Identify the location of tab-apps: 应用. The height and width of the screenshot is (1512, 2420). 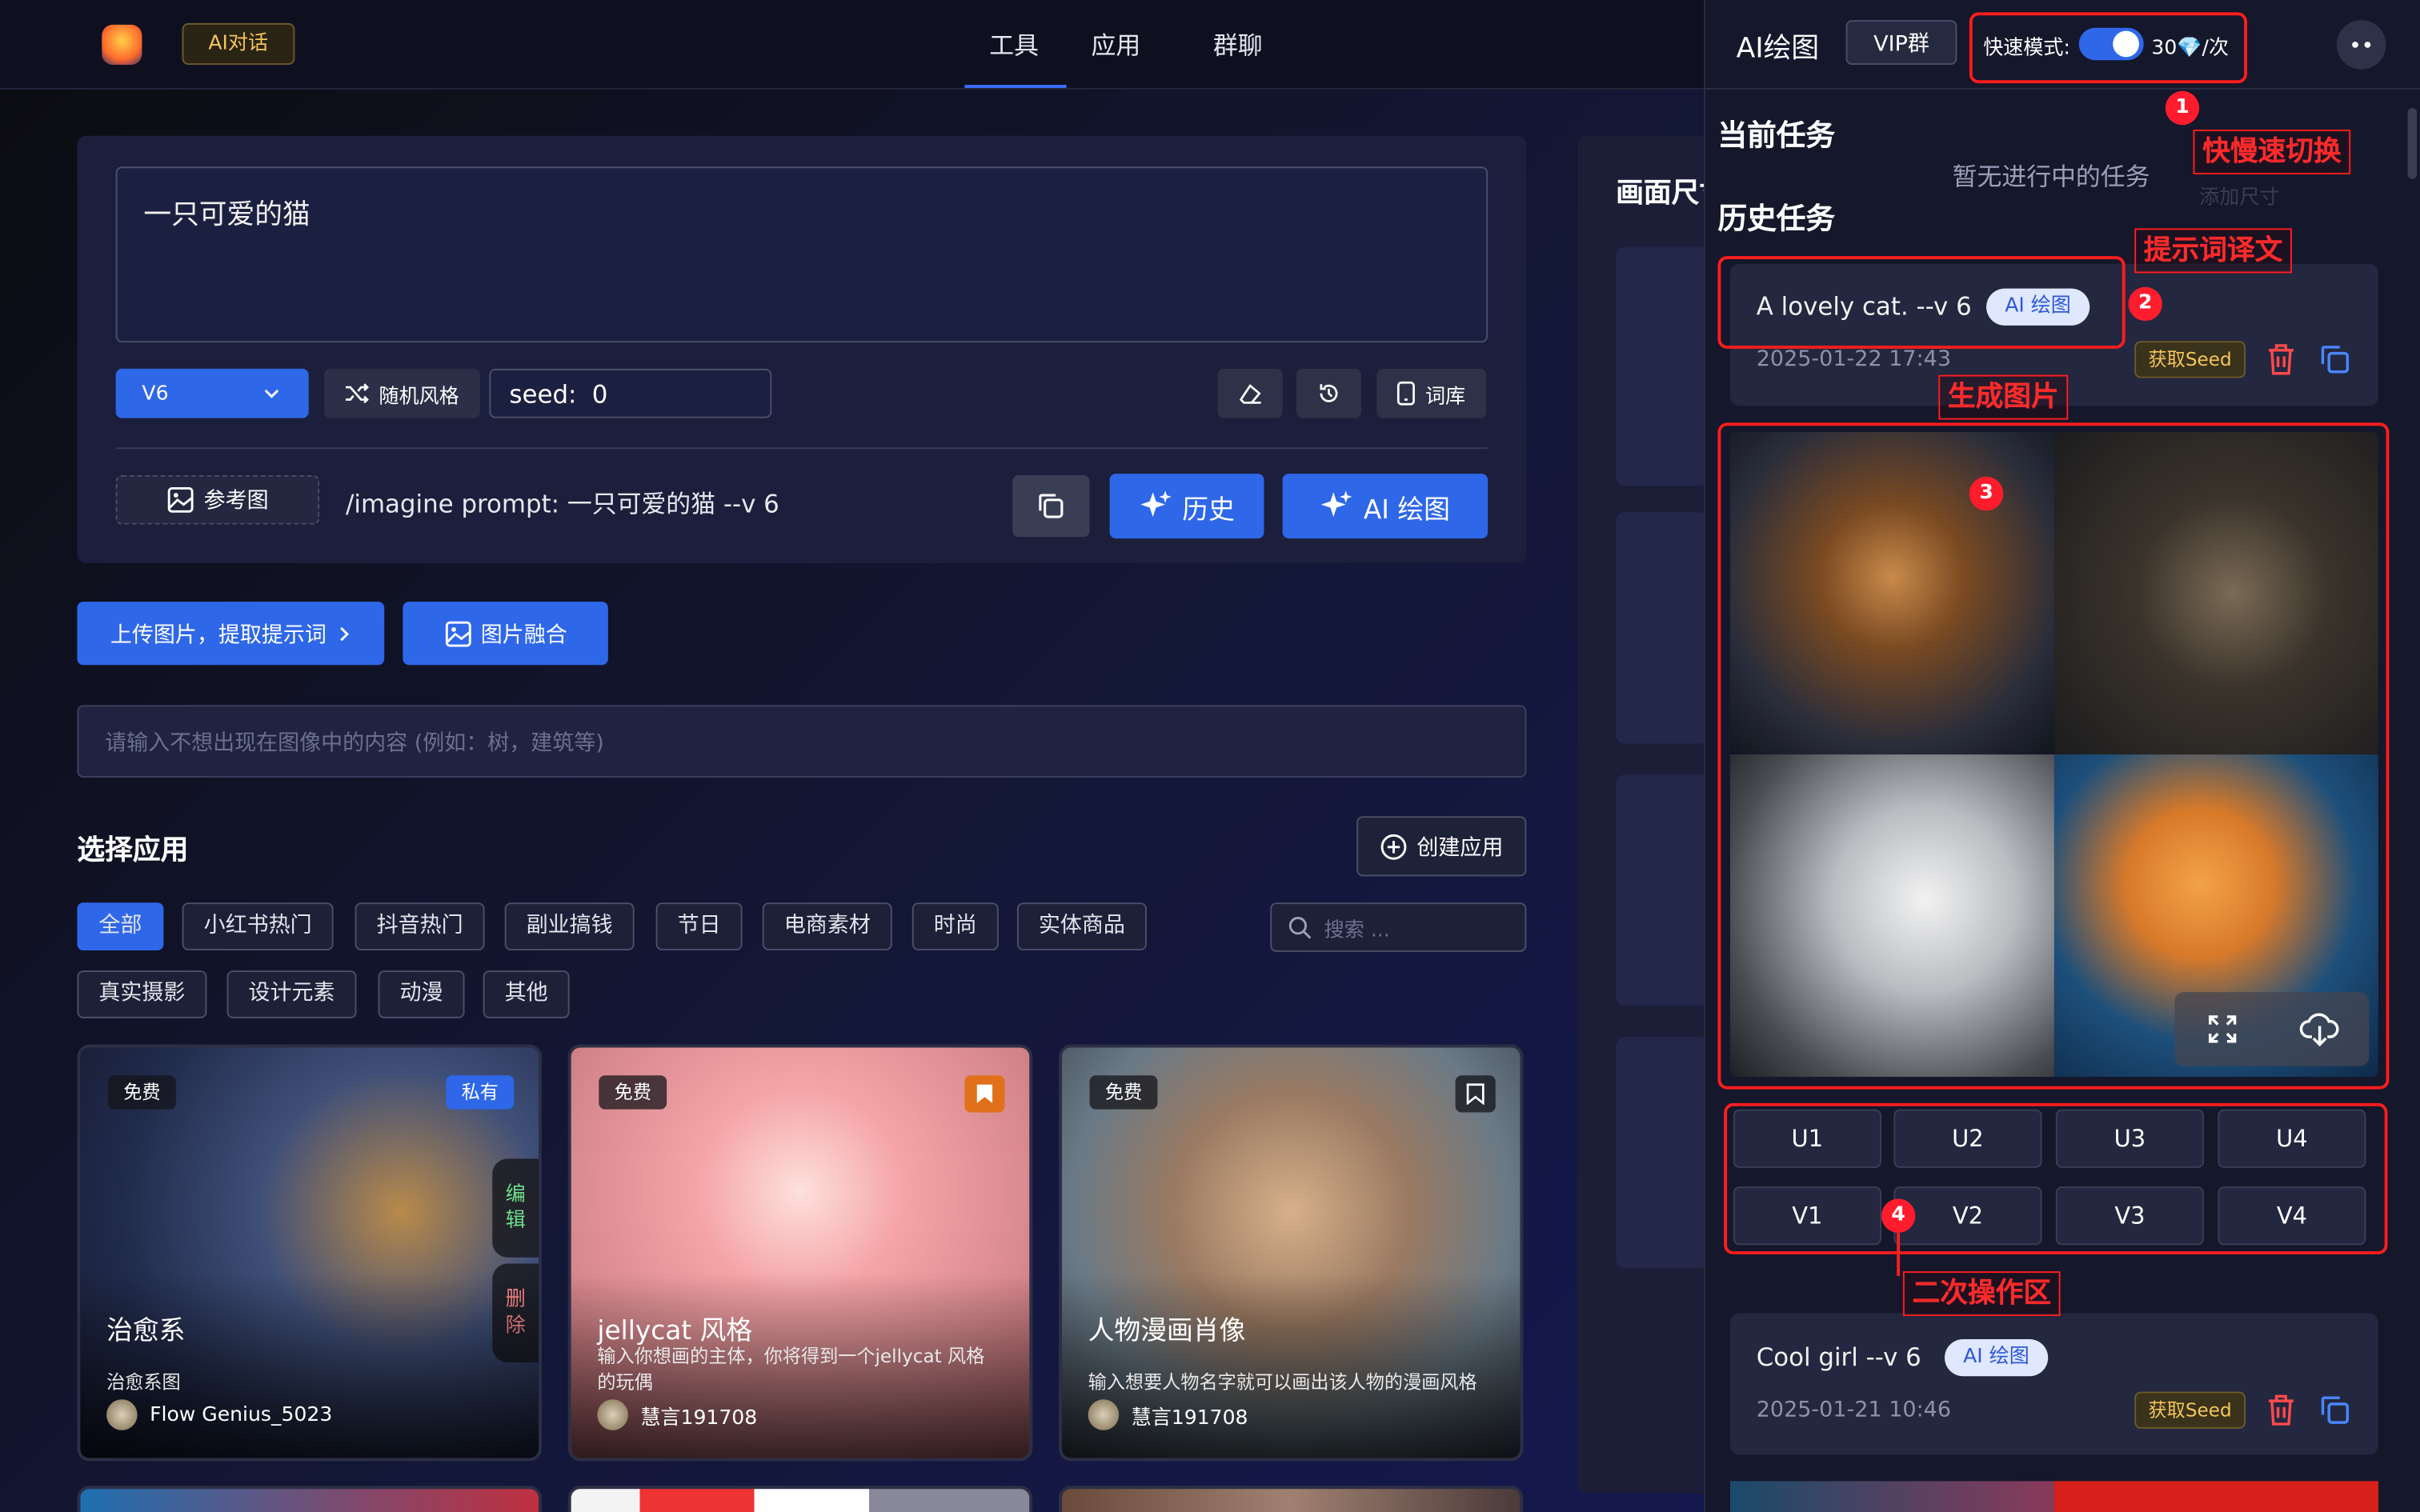
(1115, 43).